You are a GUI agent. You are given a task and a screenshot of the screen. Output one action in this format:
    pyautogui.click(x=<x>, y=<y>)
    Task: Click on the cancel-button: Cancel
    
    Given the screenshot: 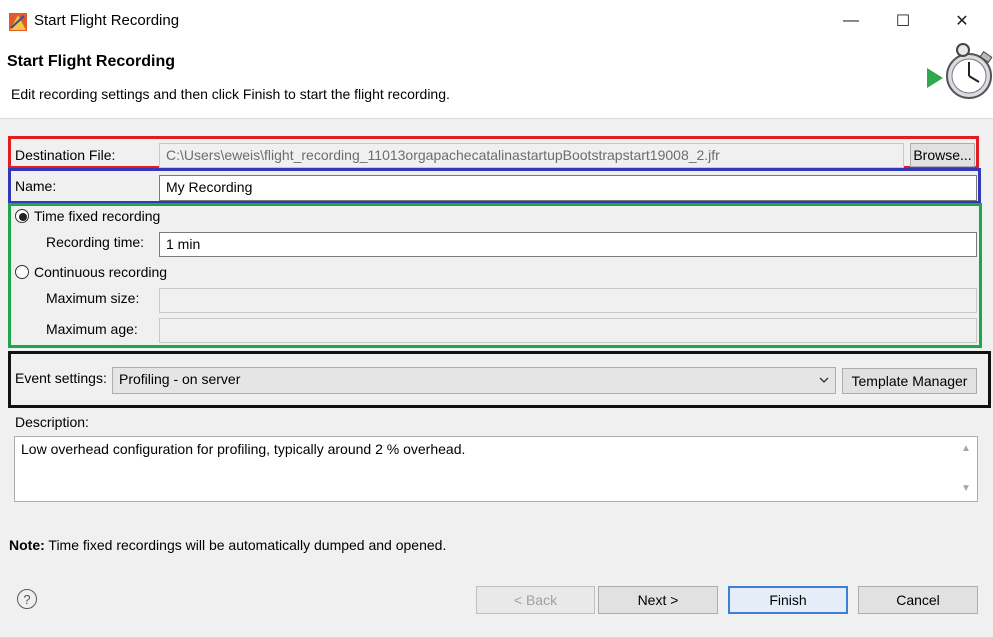 What is the action you would take?
    pyautogui.click(x=918, y=600)
    